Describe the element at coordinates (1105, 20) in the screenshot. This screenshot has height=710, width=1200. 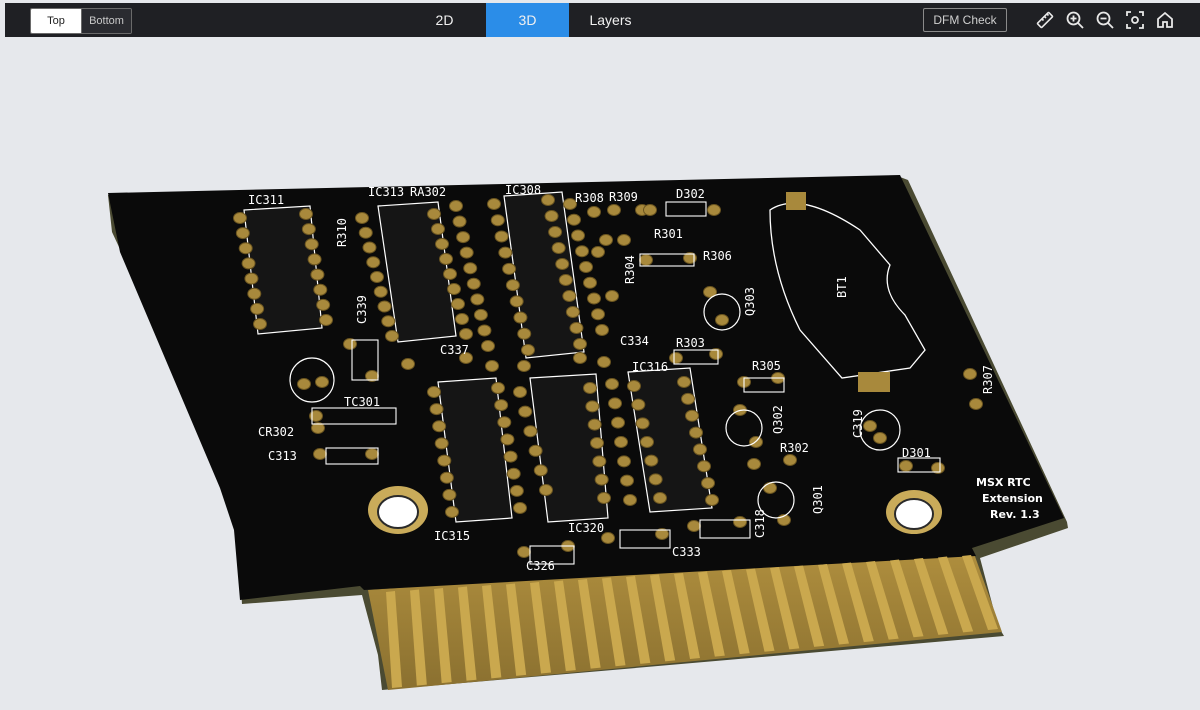
I see `zoom-out-button` at that location.